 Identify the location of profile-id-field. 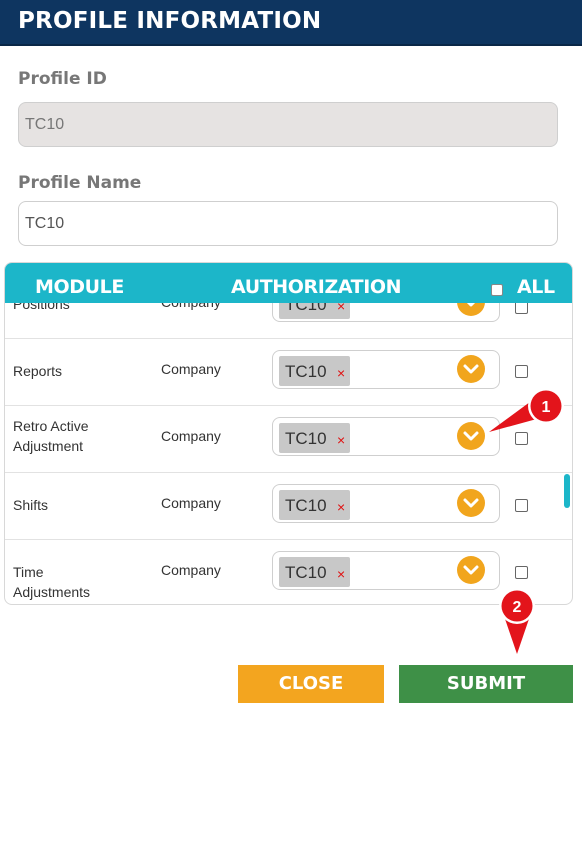
(288, 124).